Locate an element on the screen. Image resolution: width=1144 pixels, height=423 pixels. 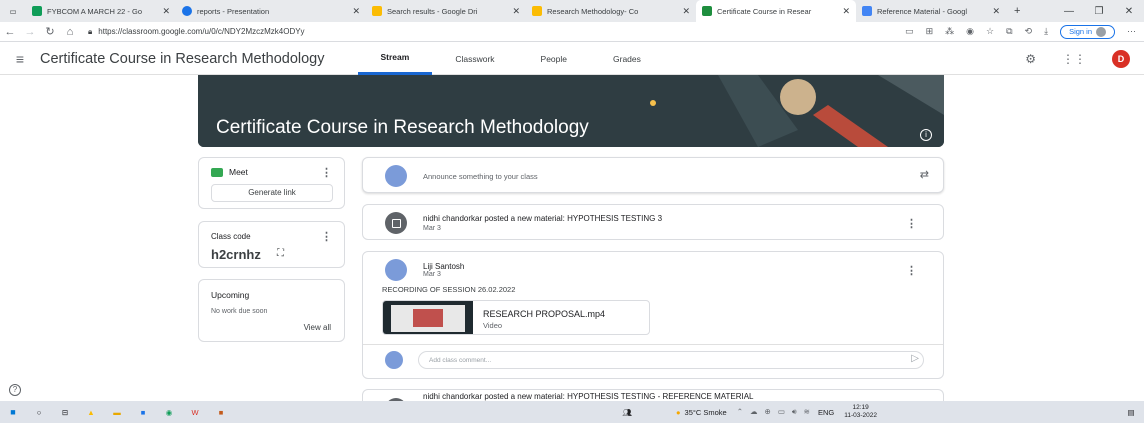
browser-tab: FYBCOM A MARCH 22 - Go ✕ is located at coordinates (101, 11).